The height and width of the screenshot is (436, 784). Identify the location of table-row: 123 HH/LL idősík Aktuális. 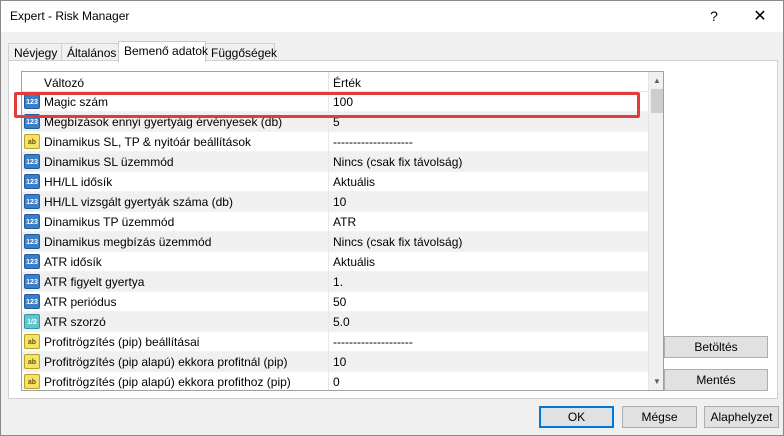
(335, 182).